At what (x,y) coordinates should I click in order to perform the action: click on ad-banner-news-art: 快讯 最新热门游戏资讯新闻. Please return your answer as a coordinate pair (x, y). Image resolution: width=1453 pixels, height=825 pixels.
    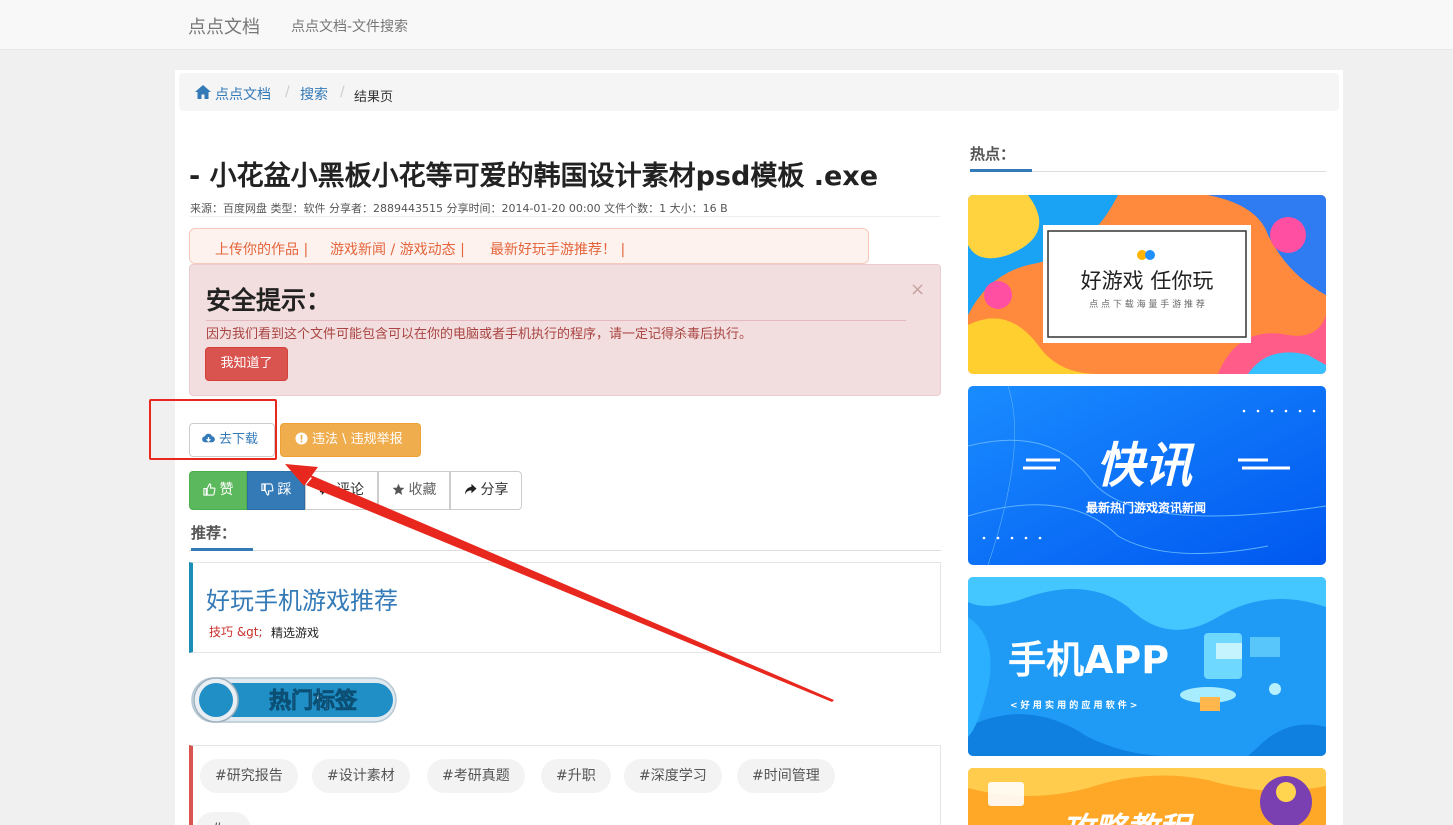
    Looking at the image, I should click on (1147, 475).